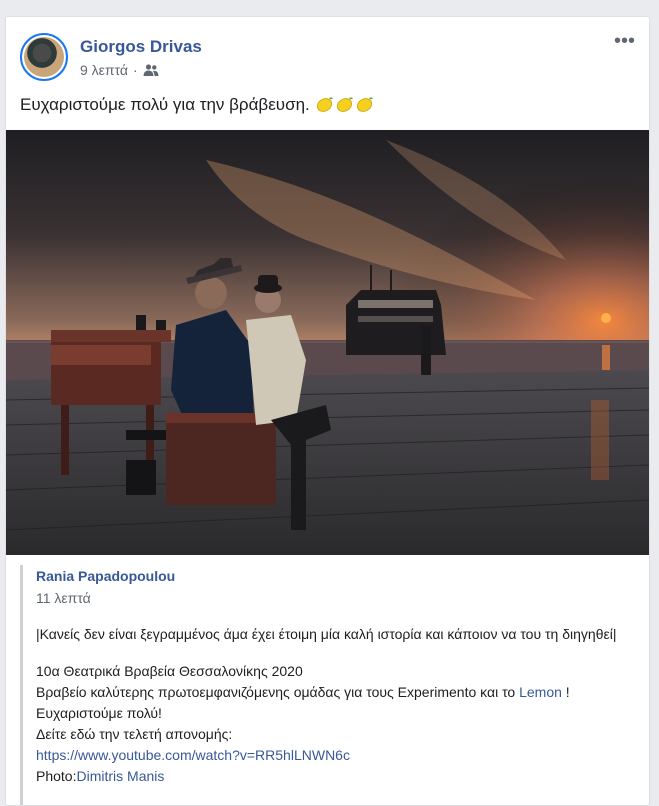 Image resolution: width=659 pixels, height=806 pixels. What do you see at coordinates (141, 47) in the screenshot?
I see `author-name: Giorgos Drivas` at bounding box center [141, 47].